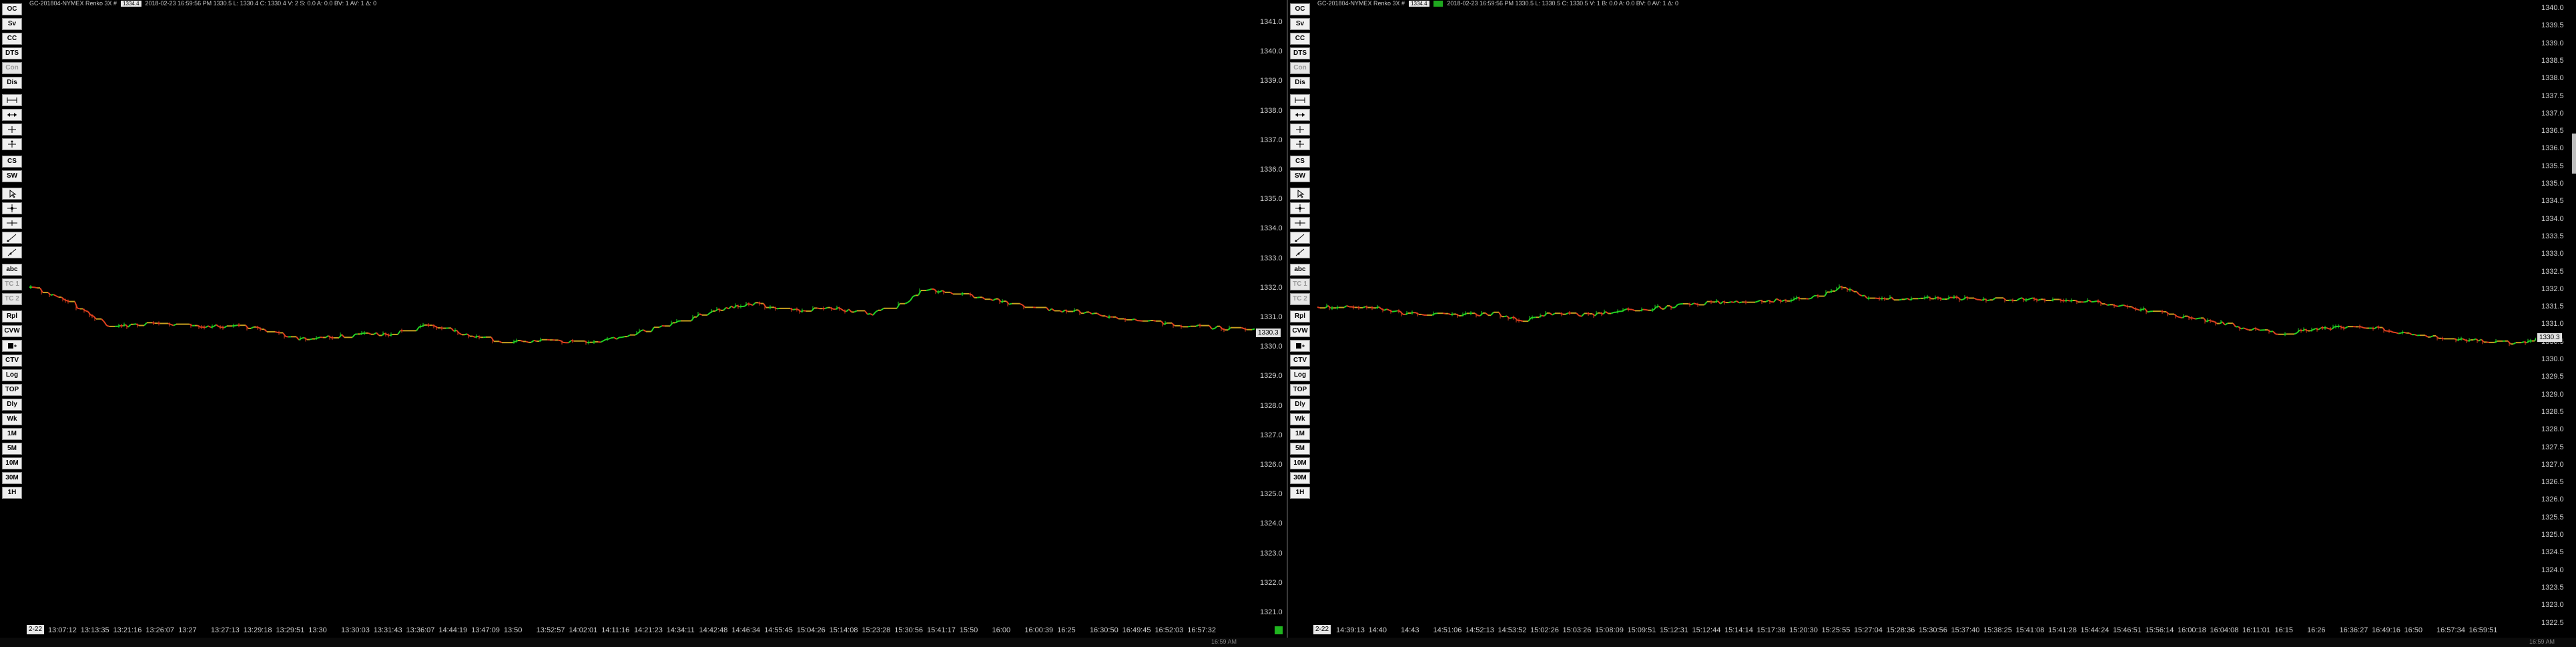  Describe the element at coordinates (1300, 176) in the screenshot. I see `right-toolbar-button-sw: SW` at that location.